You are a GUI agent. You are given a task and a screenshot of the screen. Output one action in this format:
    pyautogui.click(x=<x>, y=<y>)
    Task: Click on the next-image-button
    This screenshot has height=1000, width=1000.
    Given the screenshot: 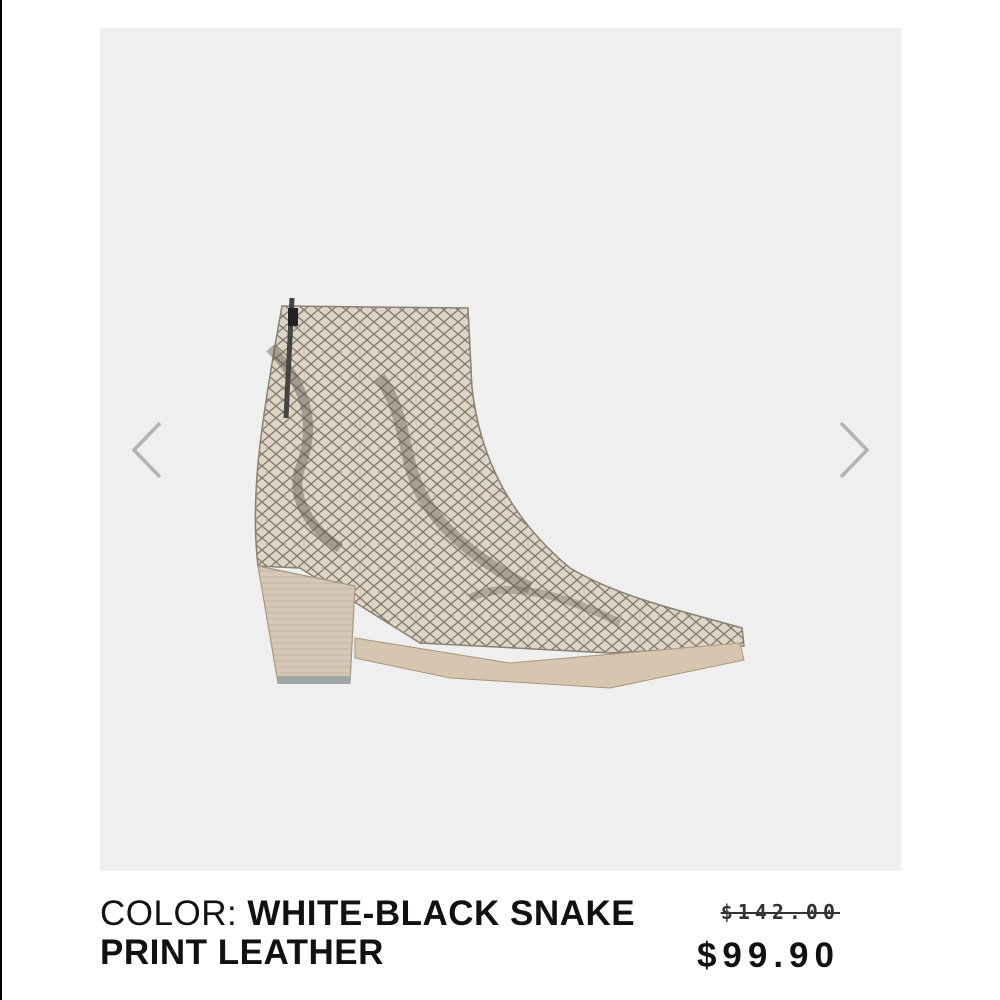 What is the action you would take?
    pyautogui.click(x=848, y=450)
    